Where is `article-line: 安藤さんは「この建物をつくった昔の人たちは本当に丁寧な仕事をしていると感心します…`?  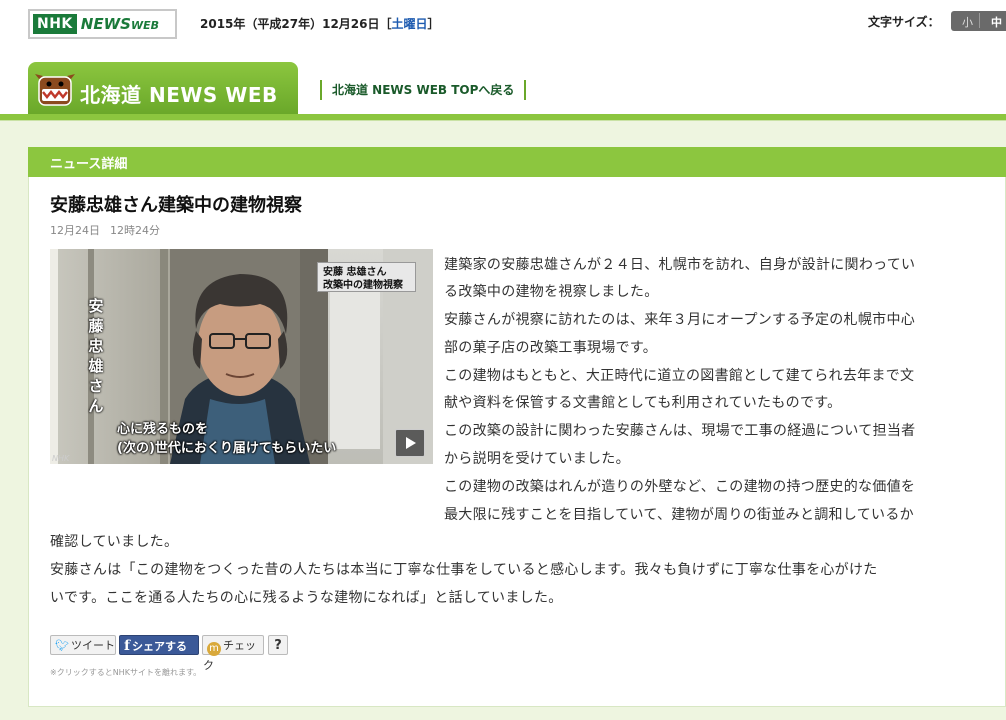 article-line: 安藤さんは「この建物をつくった昔の人たちは本当に丁寧な仕事をしていると感心します… is located at coordinates (464, 570).